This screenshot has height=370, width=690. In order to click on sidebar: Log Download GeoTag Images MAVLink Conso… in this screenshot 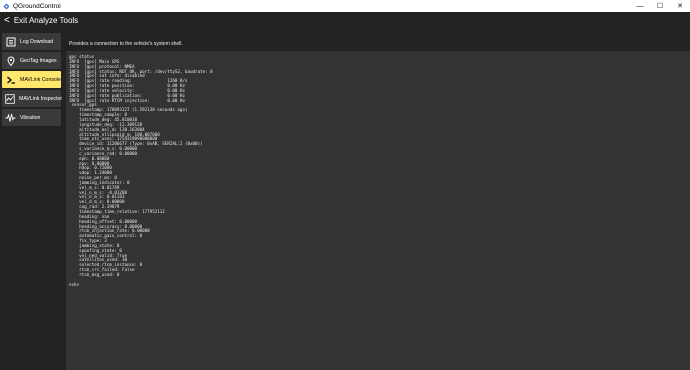, I will do `click(31, 200)`.